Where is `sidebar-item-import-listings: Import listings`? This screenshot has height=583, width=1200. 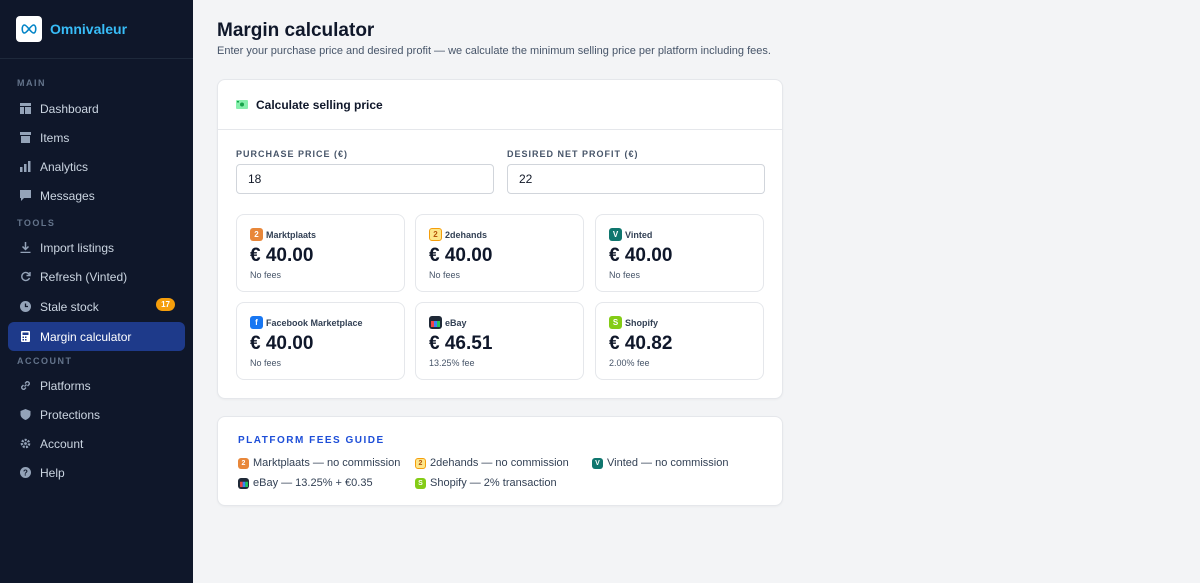
sidebar-item-import-listings: Import listings is located at coordinates (96, 247).